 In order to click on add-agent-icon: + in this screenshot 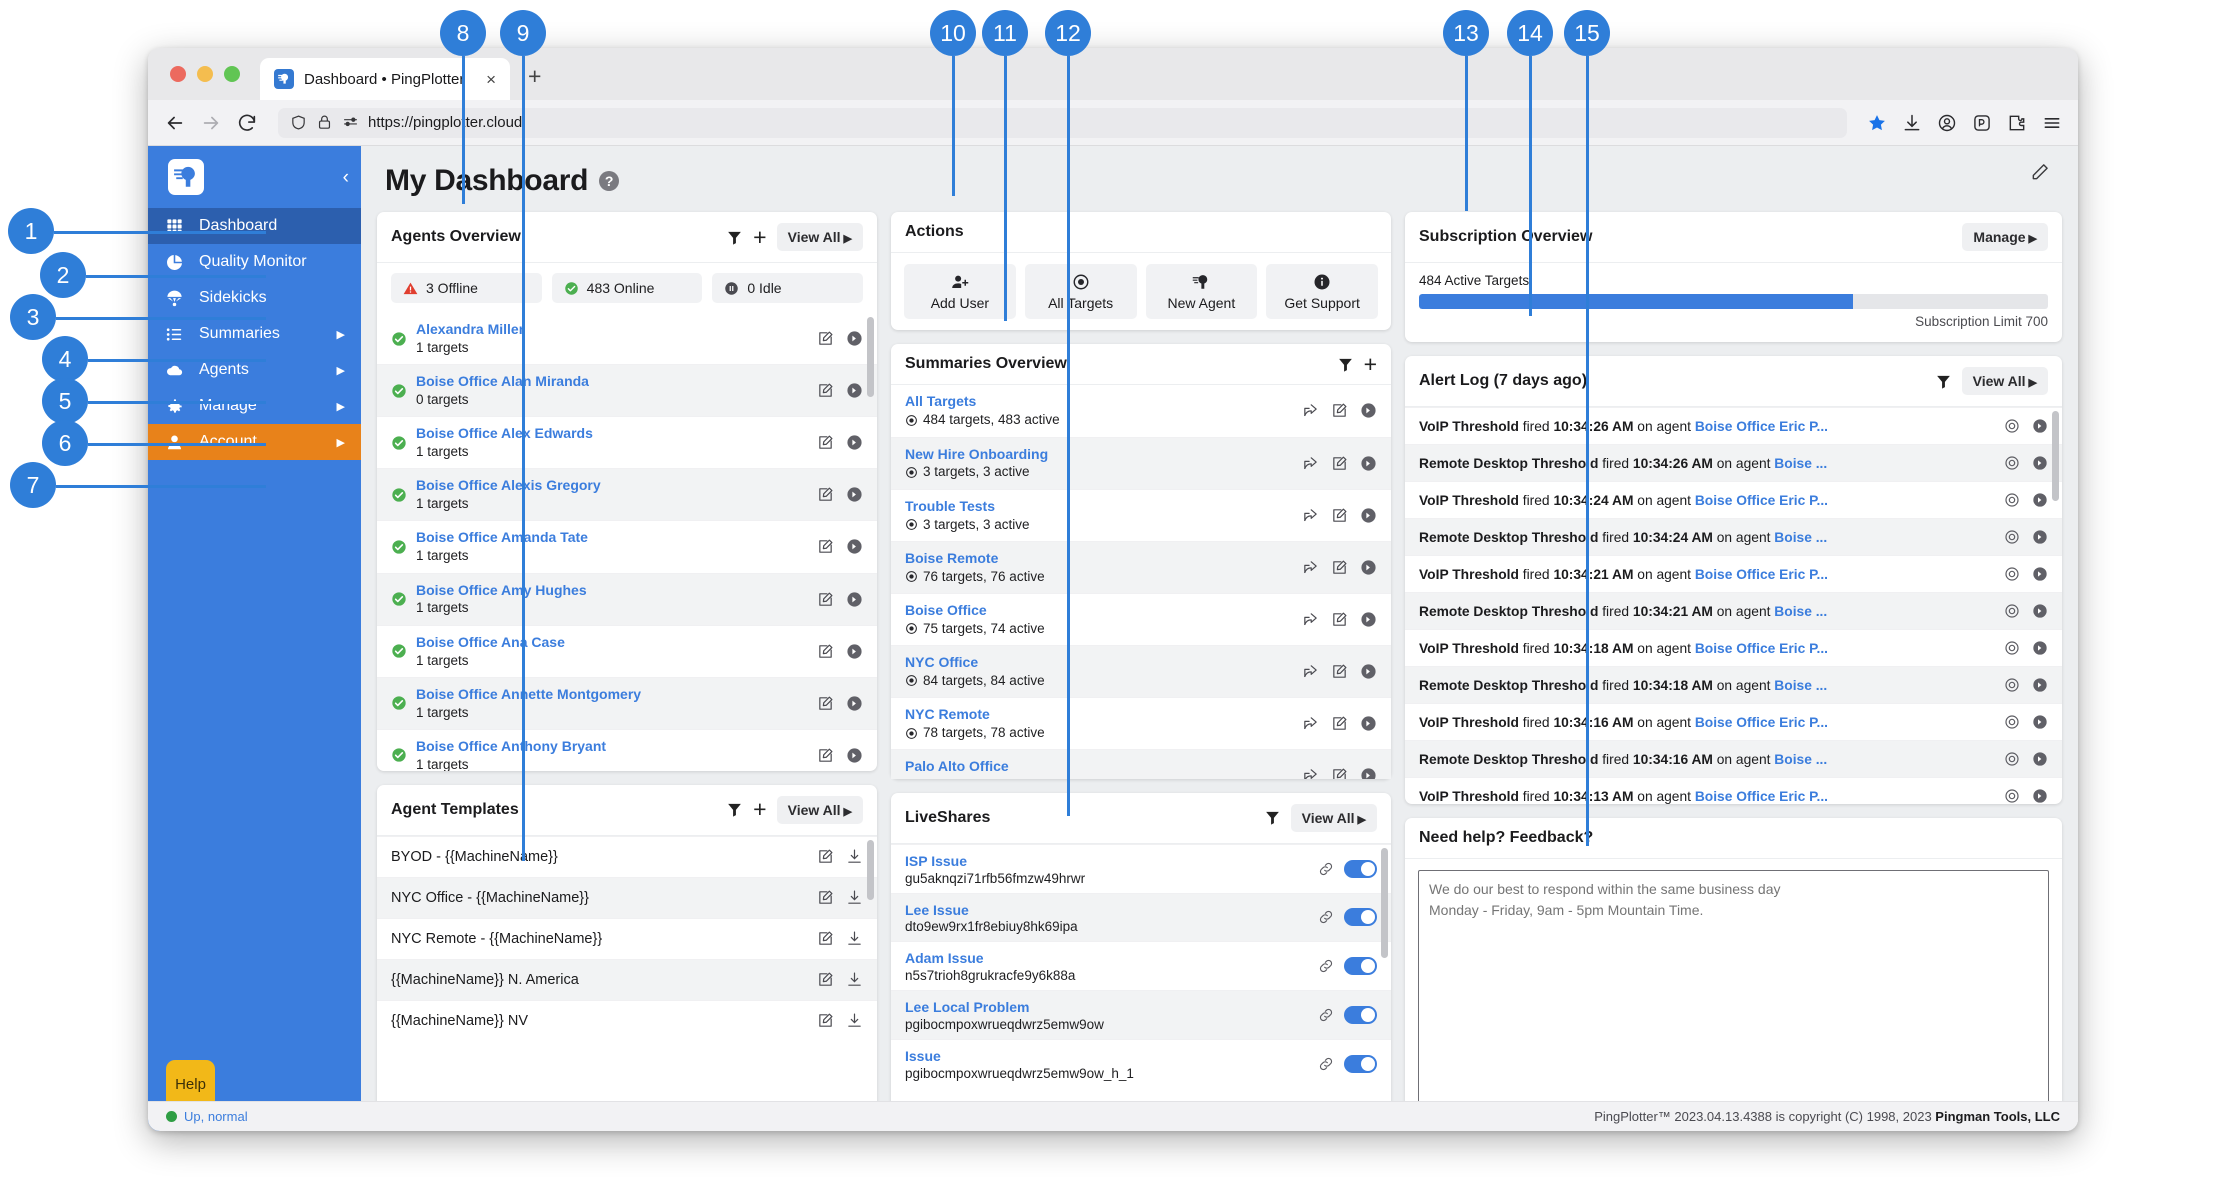, I will do `click(759, 236)`.